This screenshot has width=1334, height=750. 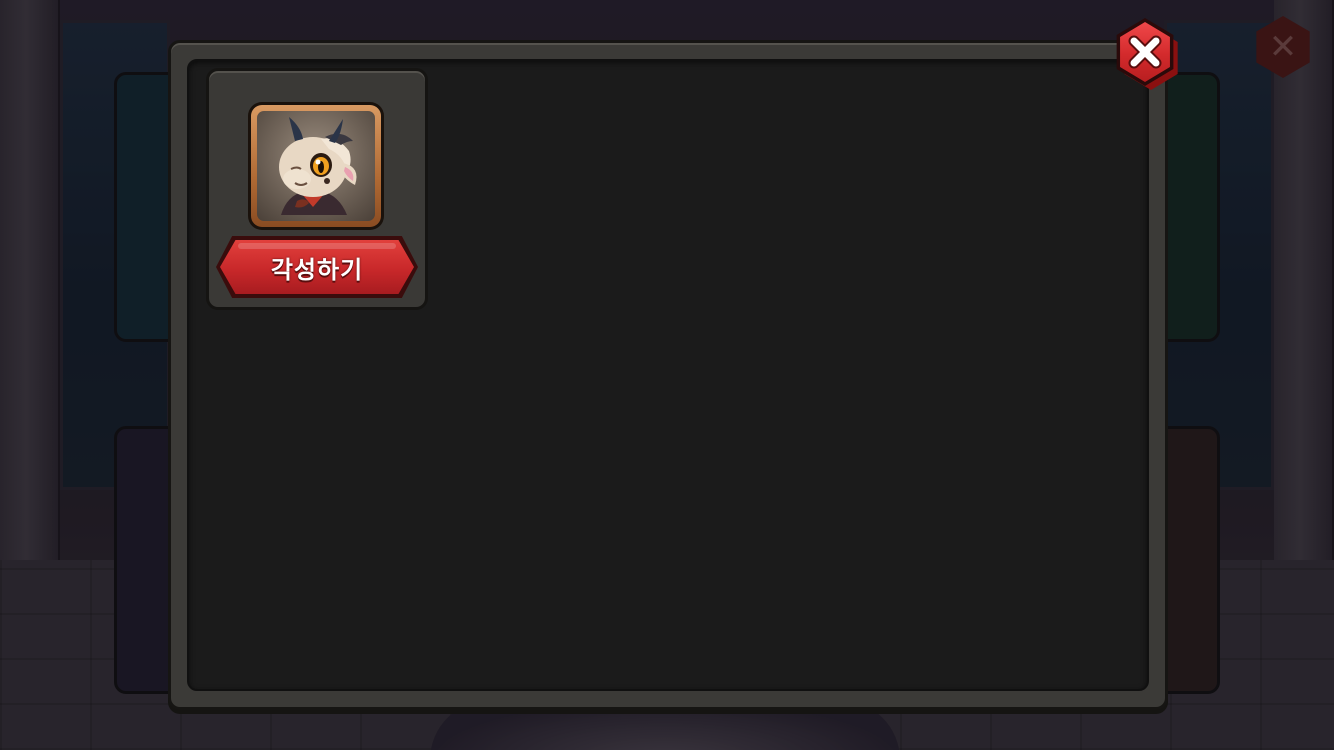 What do you see at coordinates (1145, 52) in the screenshot?
I see `close-x-icon` at bounding box center [1145, 52].